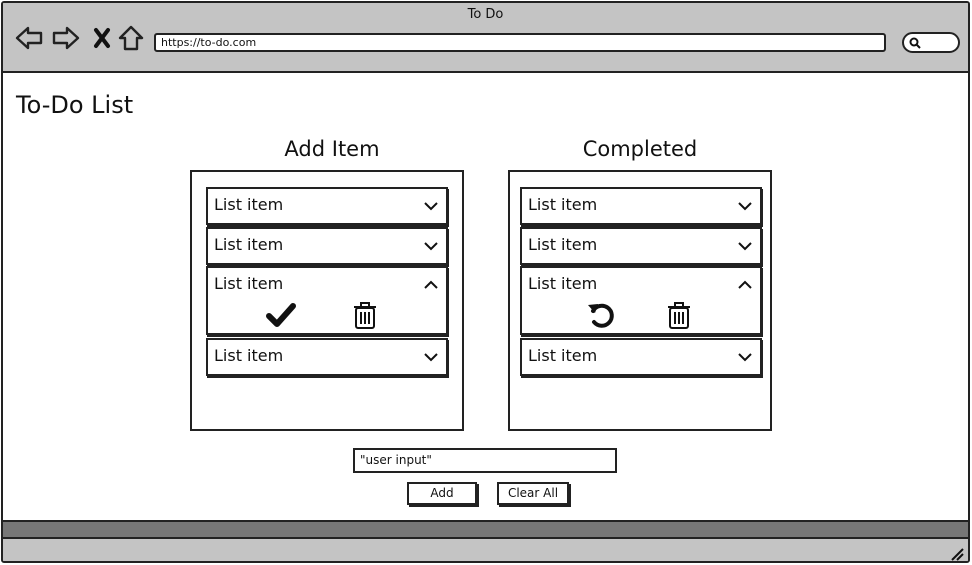 The image size is (972, 565). I want to click on browser-titlebar: To Do https://to-do.com, so click(485, 38).